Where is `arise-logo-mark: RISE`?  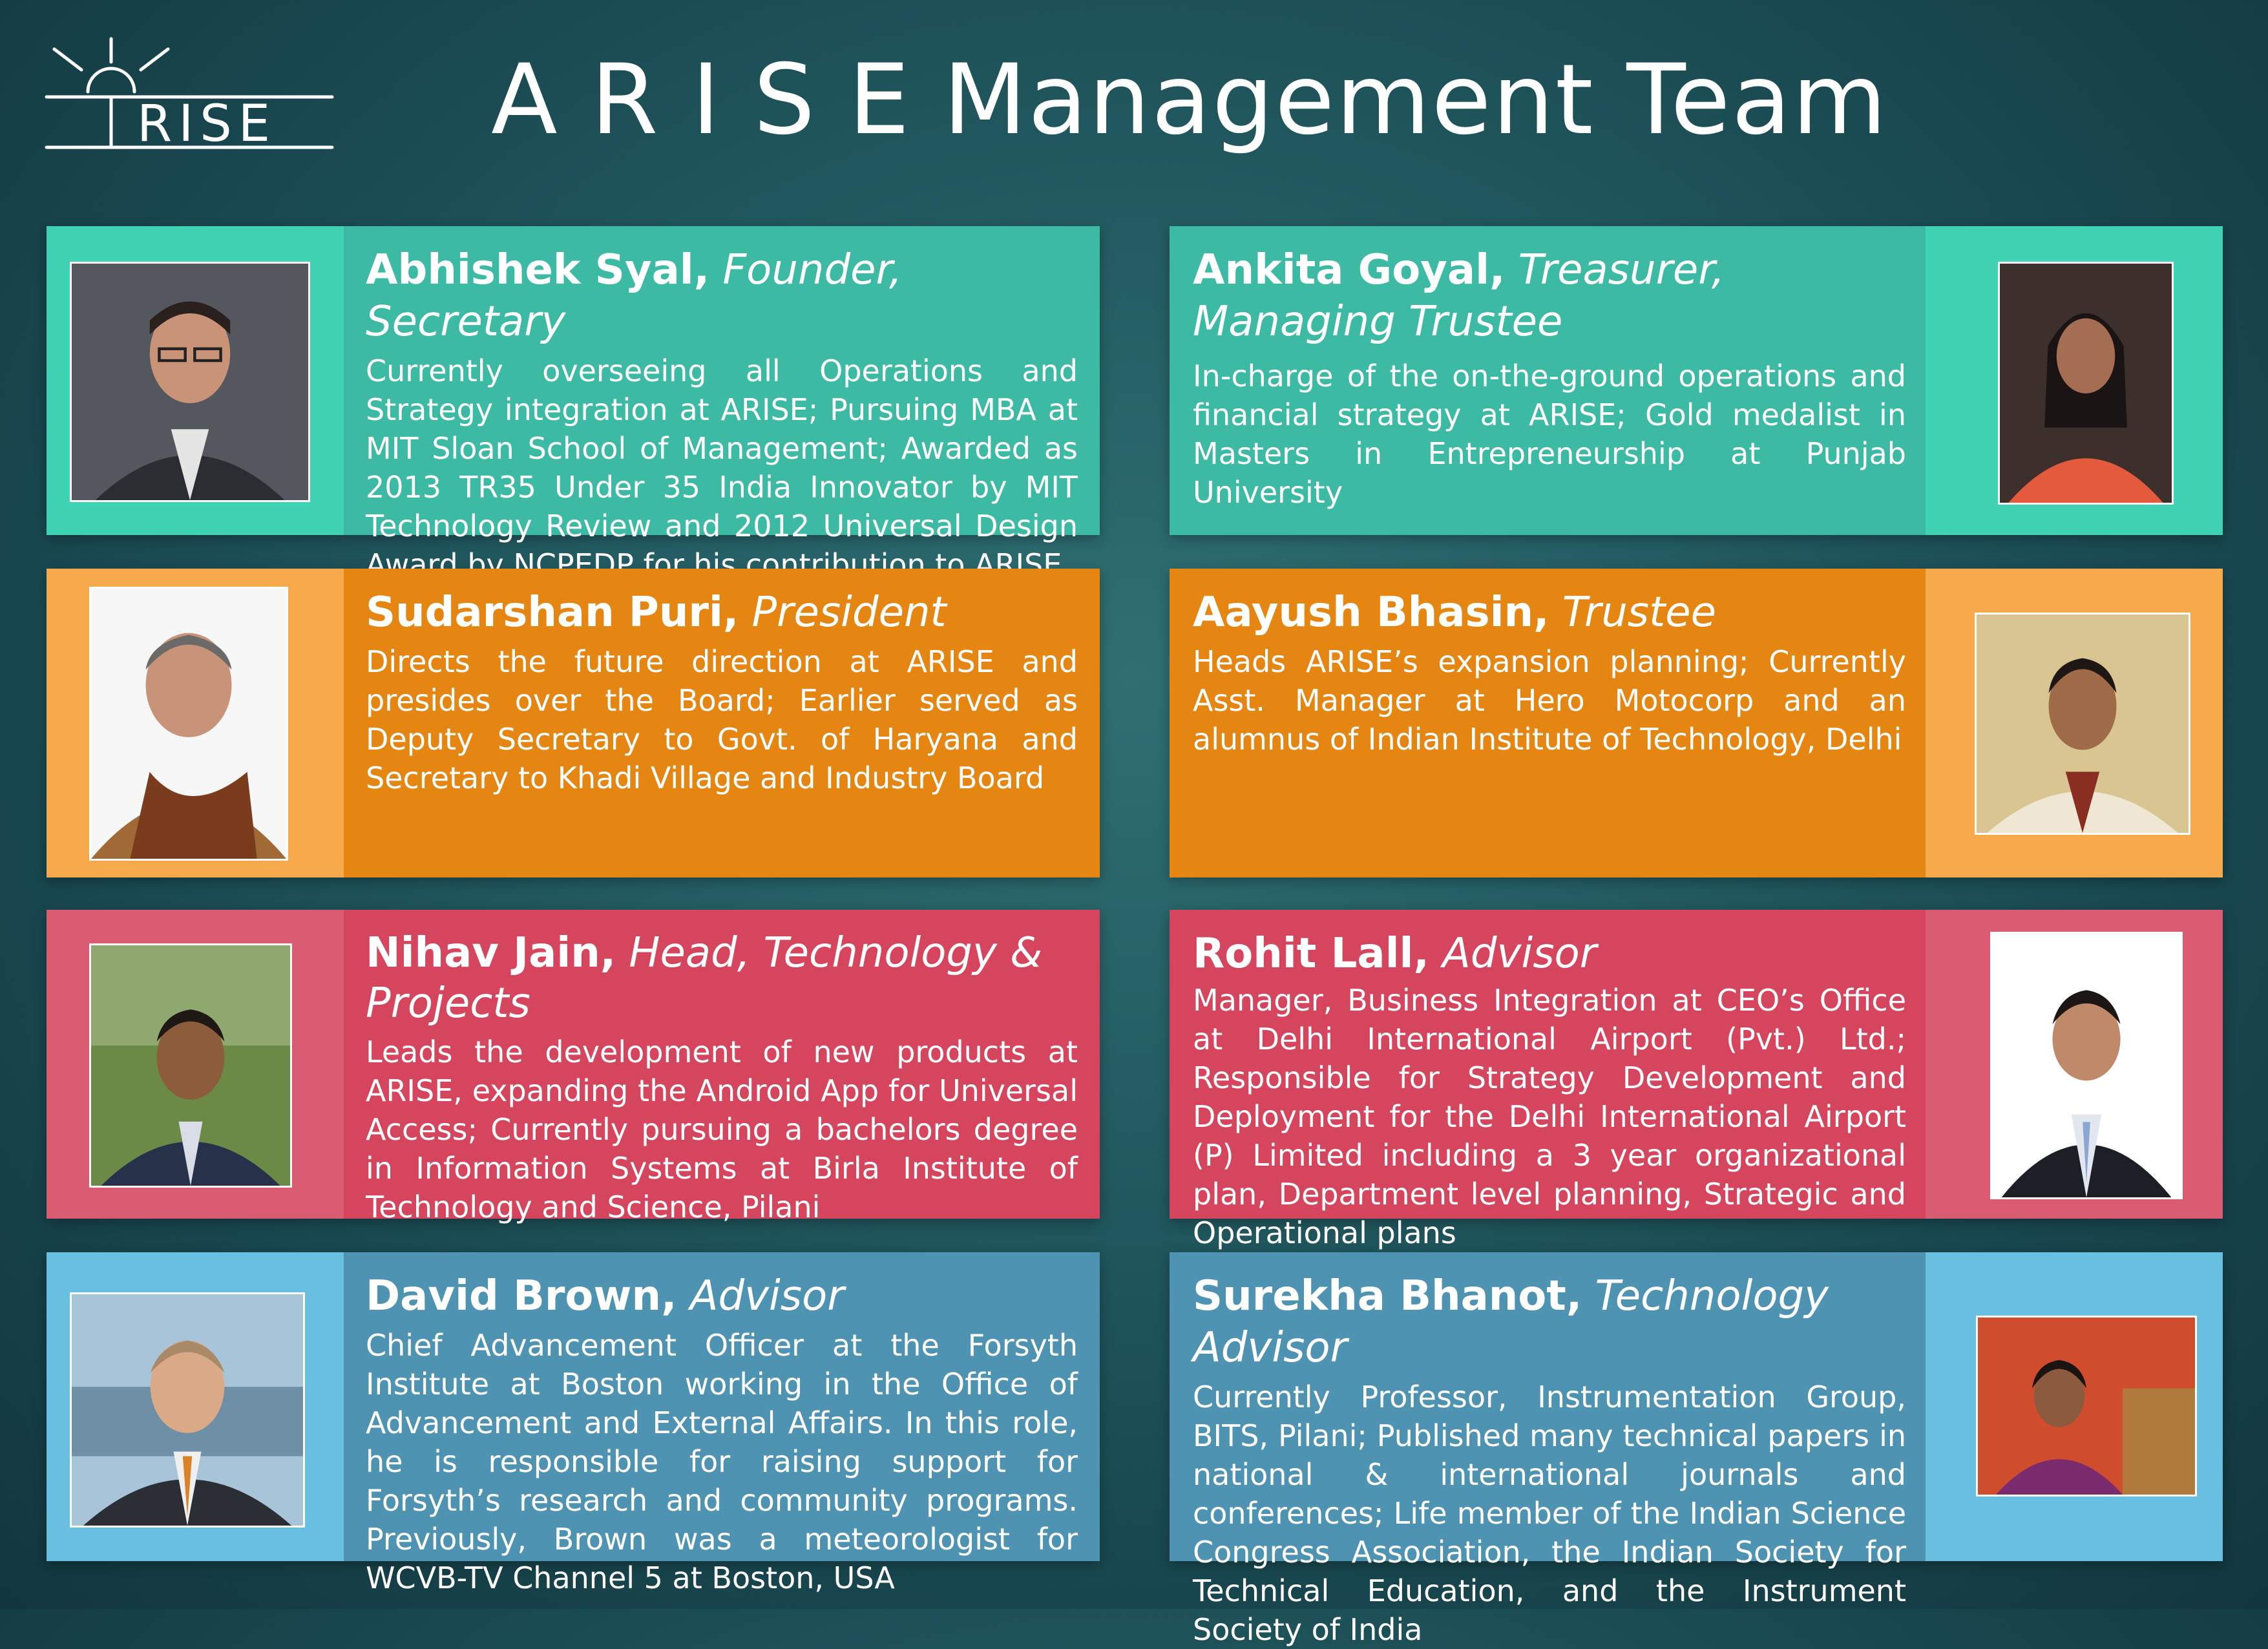 arise-logo-mark: RISE is located at coordinates (189, 95).